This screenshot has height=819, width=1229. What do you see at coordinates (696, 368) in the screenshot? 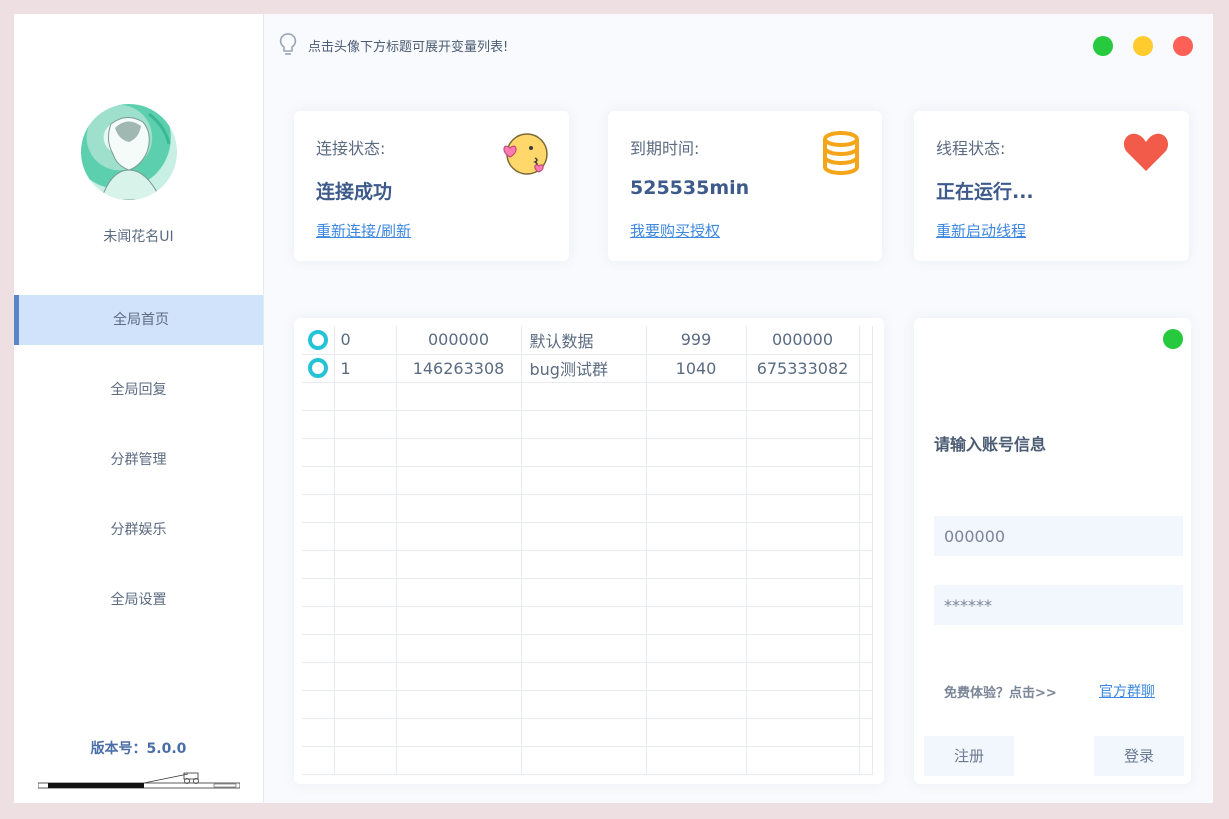
I see `table-cell: 1040` at bounding box center [696, 368].